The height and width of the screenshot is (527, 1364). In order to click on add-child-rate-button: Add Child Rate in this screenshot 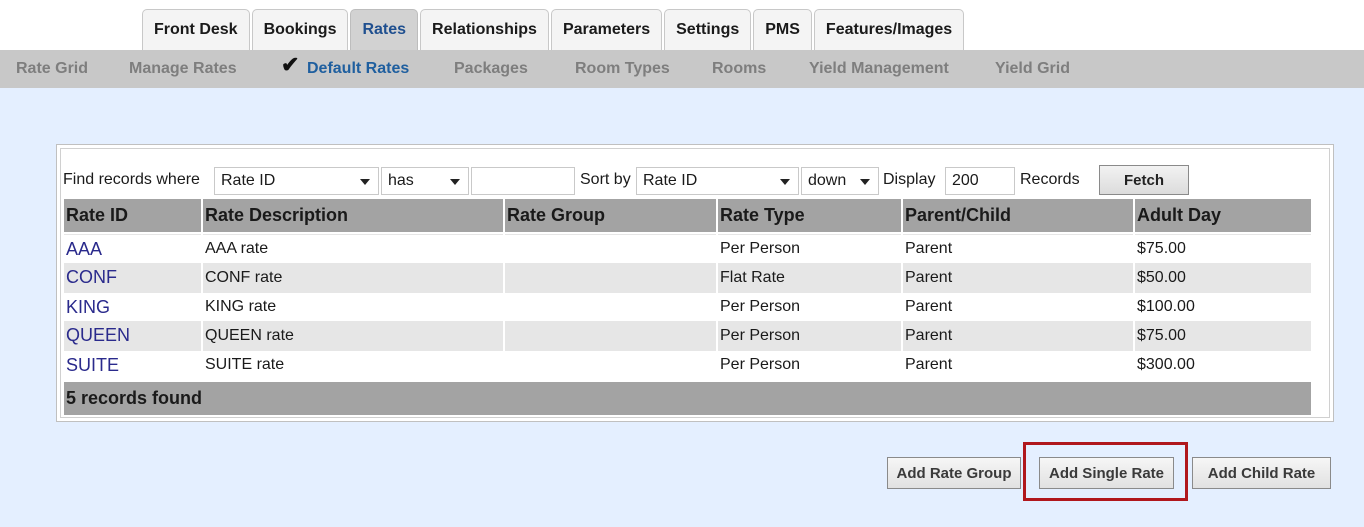, I will do `click(1261, 473)`.